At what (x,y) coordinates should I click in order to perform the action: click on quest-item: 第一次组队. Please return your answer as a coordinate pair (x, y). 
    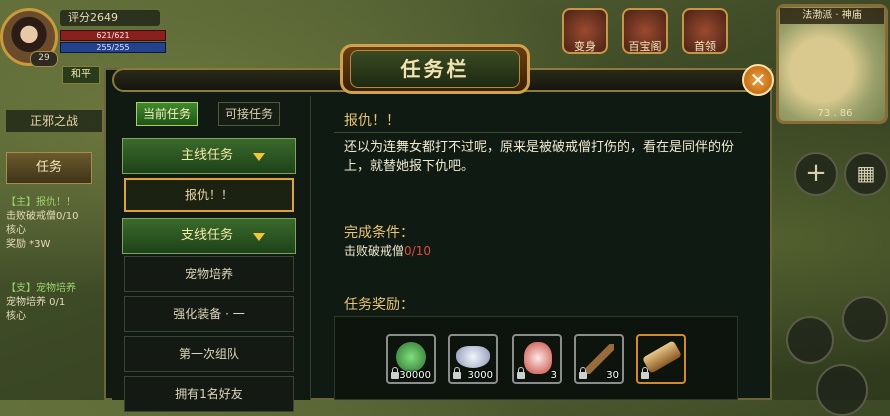
    Looking at the image, I should click on (209, 354).